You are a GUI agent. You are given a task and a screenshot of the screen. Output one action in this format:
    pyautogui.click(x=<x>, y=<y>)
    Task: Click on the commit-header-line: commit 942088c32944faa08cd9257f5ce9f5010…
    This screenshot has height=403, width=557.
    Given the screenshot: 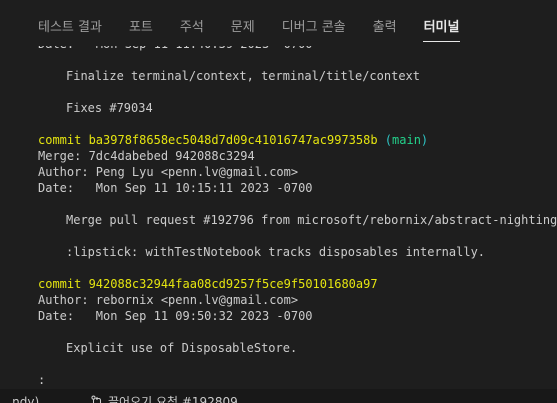 What is the action you would take?
    pyautogui.click(x=208, y=284)
    